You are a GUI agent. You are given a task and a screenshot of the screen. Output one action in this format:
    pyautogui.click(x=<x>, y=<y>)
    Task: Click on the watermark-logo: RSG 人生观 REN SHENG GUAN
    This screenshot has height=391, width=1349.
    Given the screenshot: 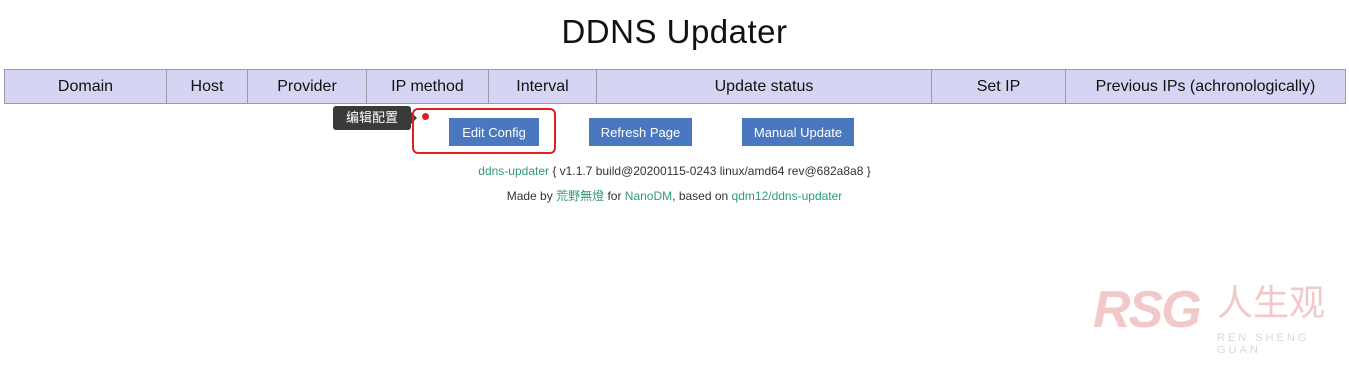 What is the action you would take?
    pyautogui.click(x=1221, y=318)
    